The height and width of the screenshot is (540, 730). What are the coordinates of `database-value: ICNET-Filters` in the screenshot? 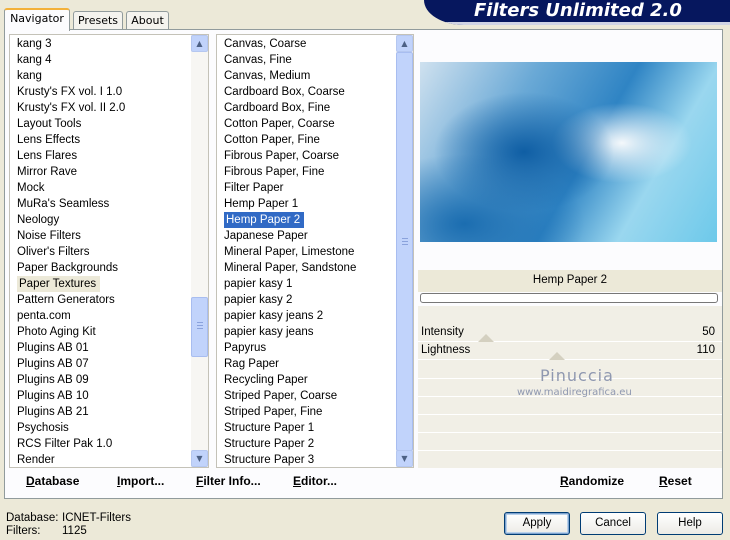 It's located at (96, 518).